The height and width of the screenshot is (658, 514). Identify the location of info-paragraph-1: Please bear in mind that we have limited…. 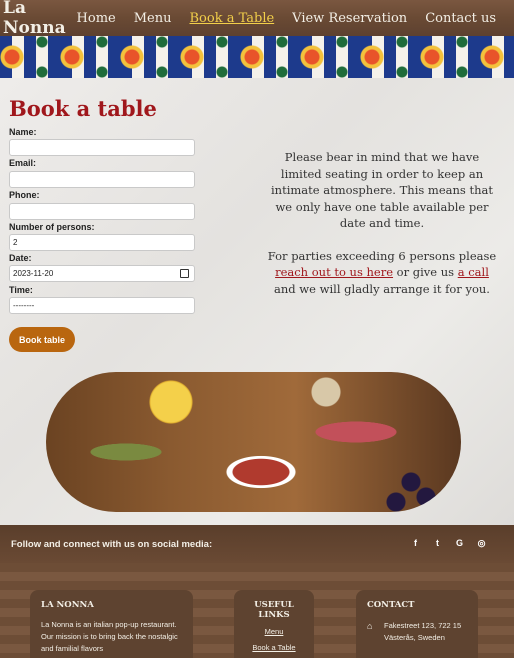
(382, 190).